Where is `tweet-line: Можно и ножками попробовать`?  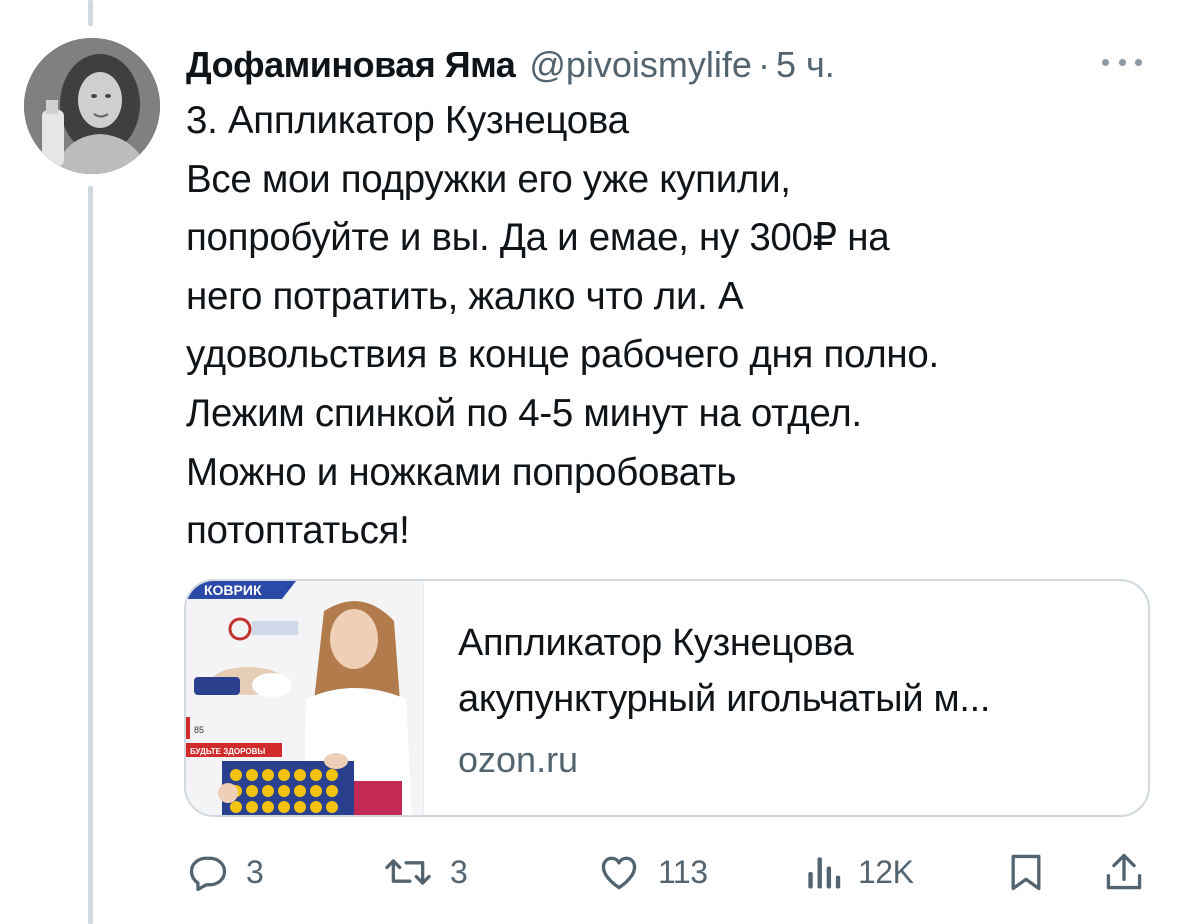
tweet-line: Можно и ножками попробовать is located at coordinates (461, 472).